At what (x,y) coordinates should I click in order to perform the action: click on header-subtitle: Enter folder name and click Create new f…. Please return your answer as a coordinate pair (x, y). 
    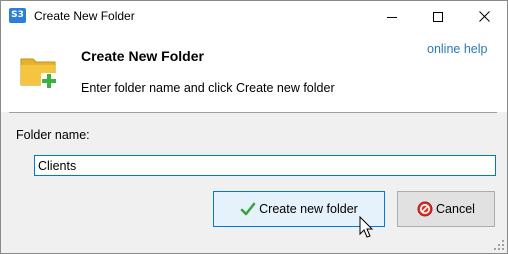
    Looking at the image, I should click on (208, 88).